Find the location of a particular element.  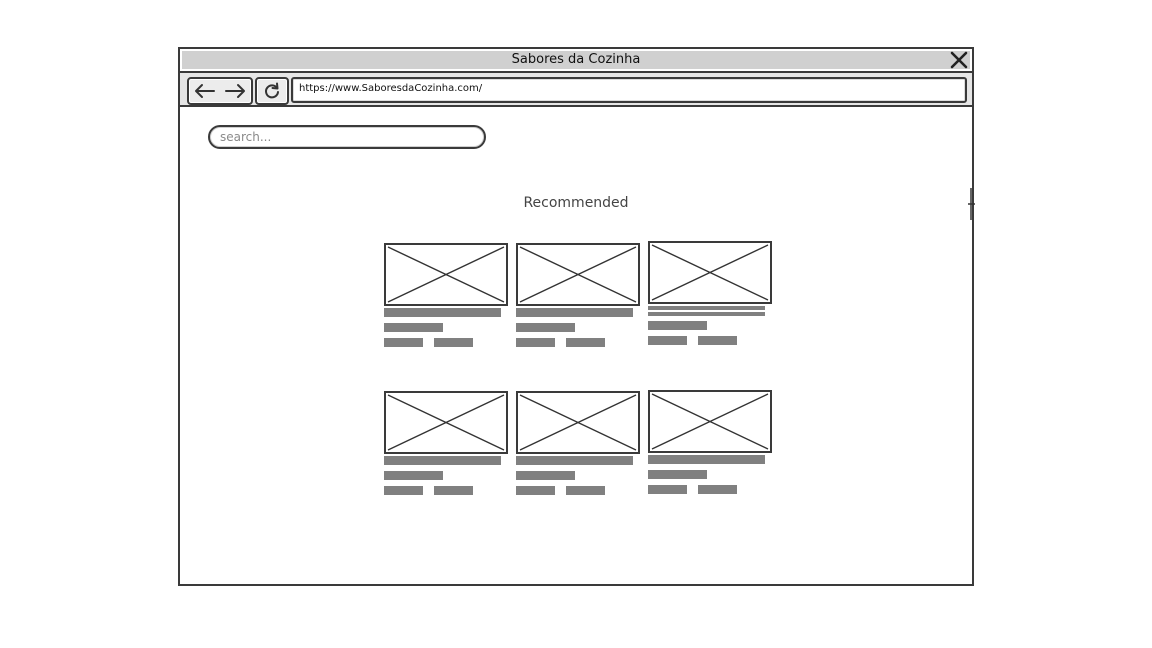

window-title: Sabores da Cozinha is located at coordinates (576, 59).